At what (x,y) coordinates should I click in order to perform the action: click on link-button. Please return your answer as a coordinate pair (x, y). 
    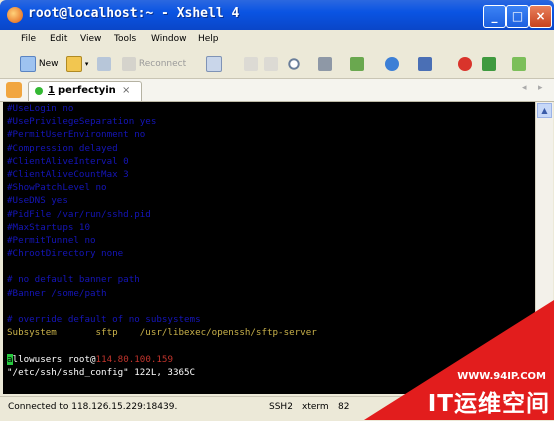
    Looking at the image, I should click on (104, 64).